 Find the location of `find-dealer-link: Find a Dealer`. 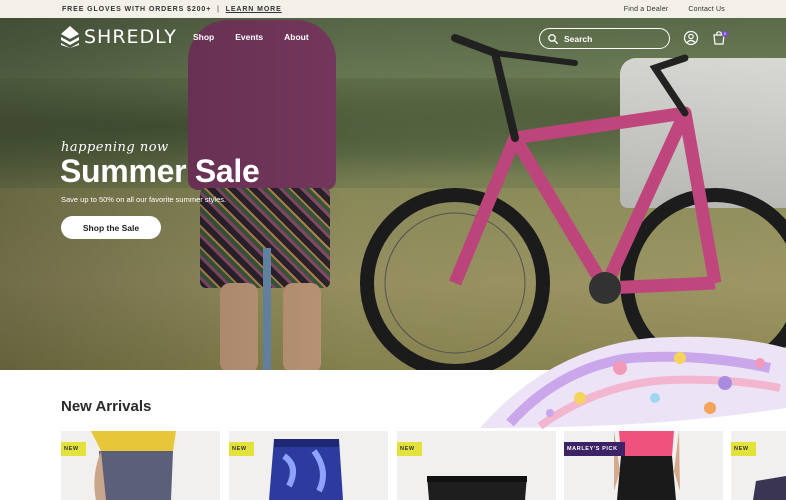

find-dealer-link: Find a Dealer is located at coordinates (646, 9).